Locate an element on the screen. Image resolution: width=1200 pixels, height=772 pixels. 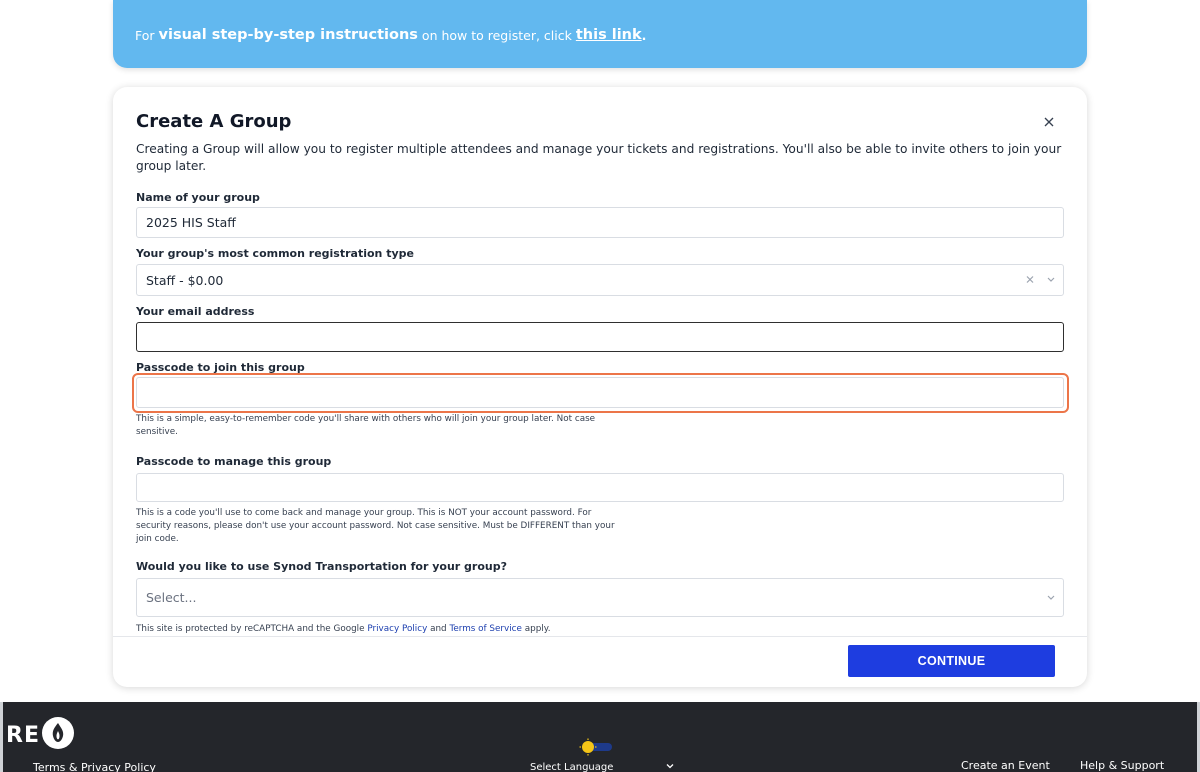
banner-middle: on how to register, click is located at coordinates (496, 35).